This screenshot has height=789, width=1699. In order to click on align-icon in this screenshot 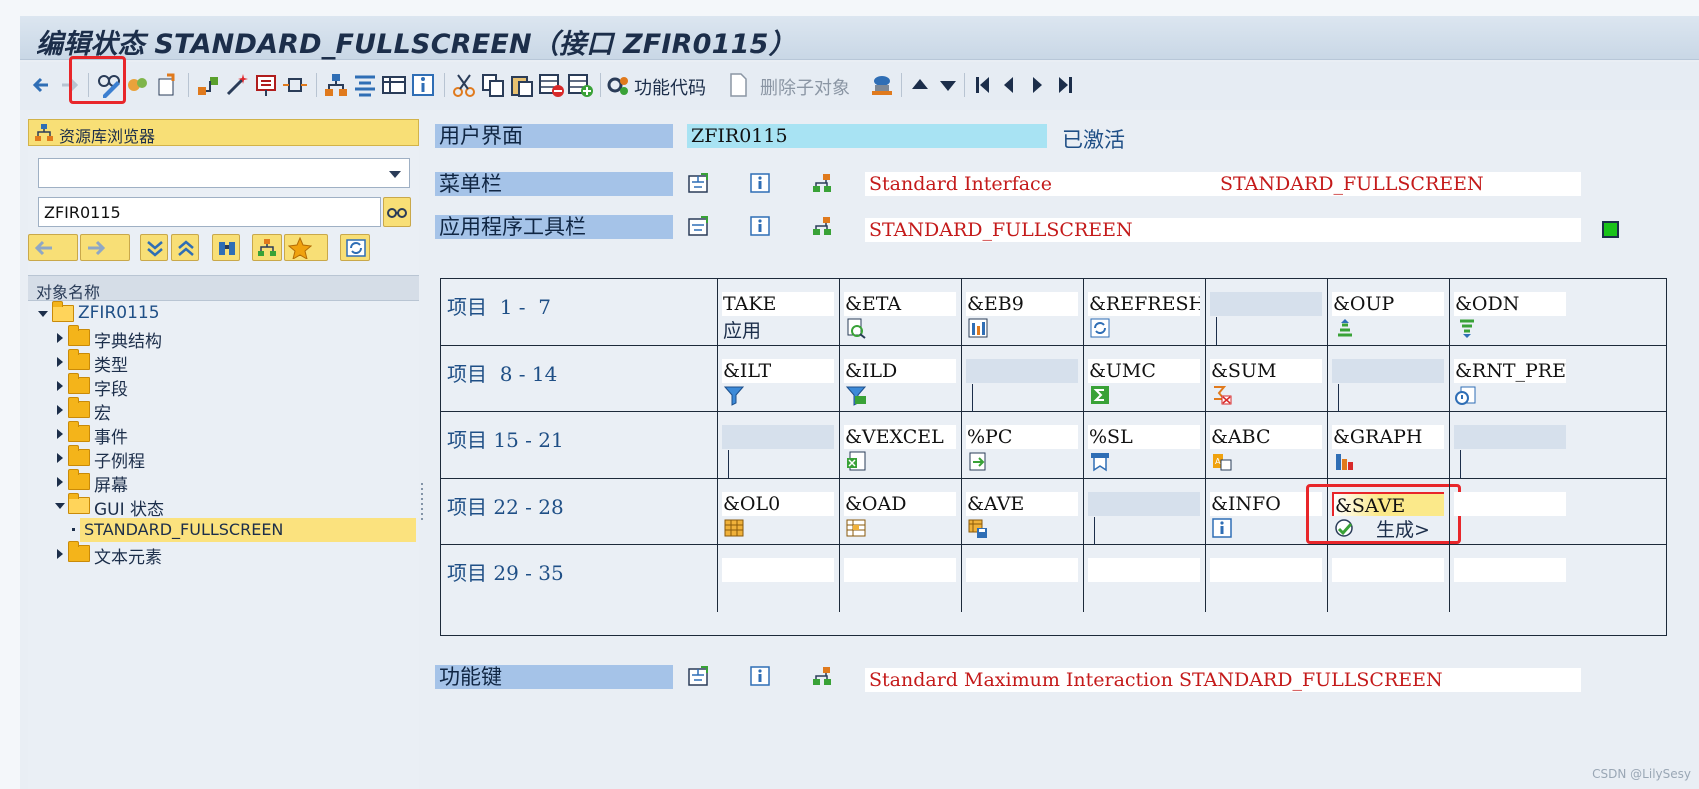, I will do `click(365, 85)`.